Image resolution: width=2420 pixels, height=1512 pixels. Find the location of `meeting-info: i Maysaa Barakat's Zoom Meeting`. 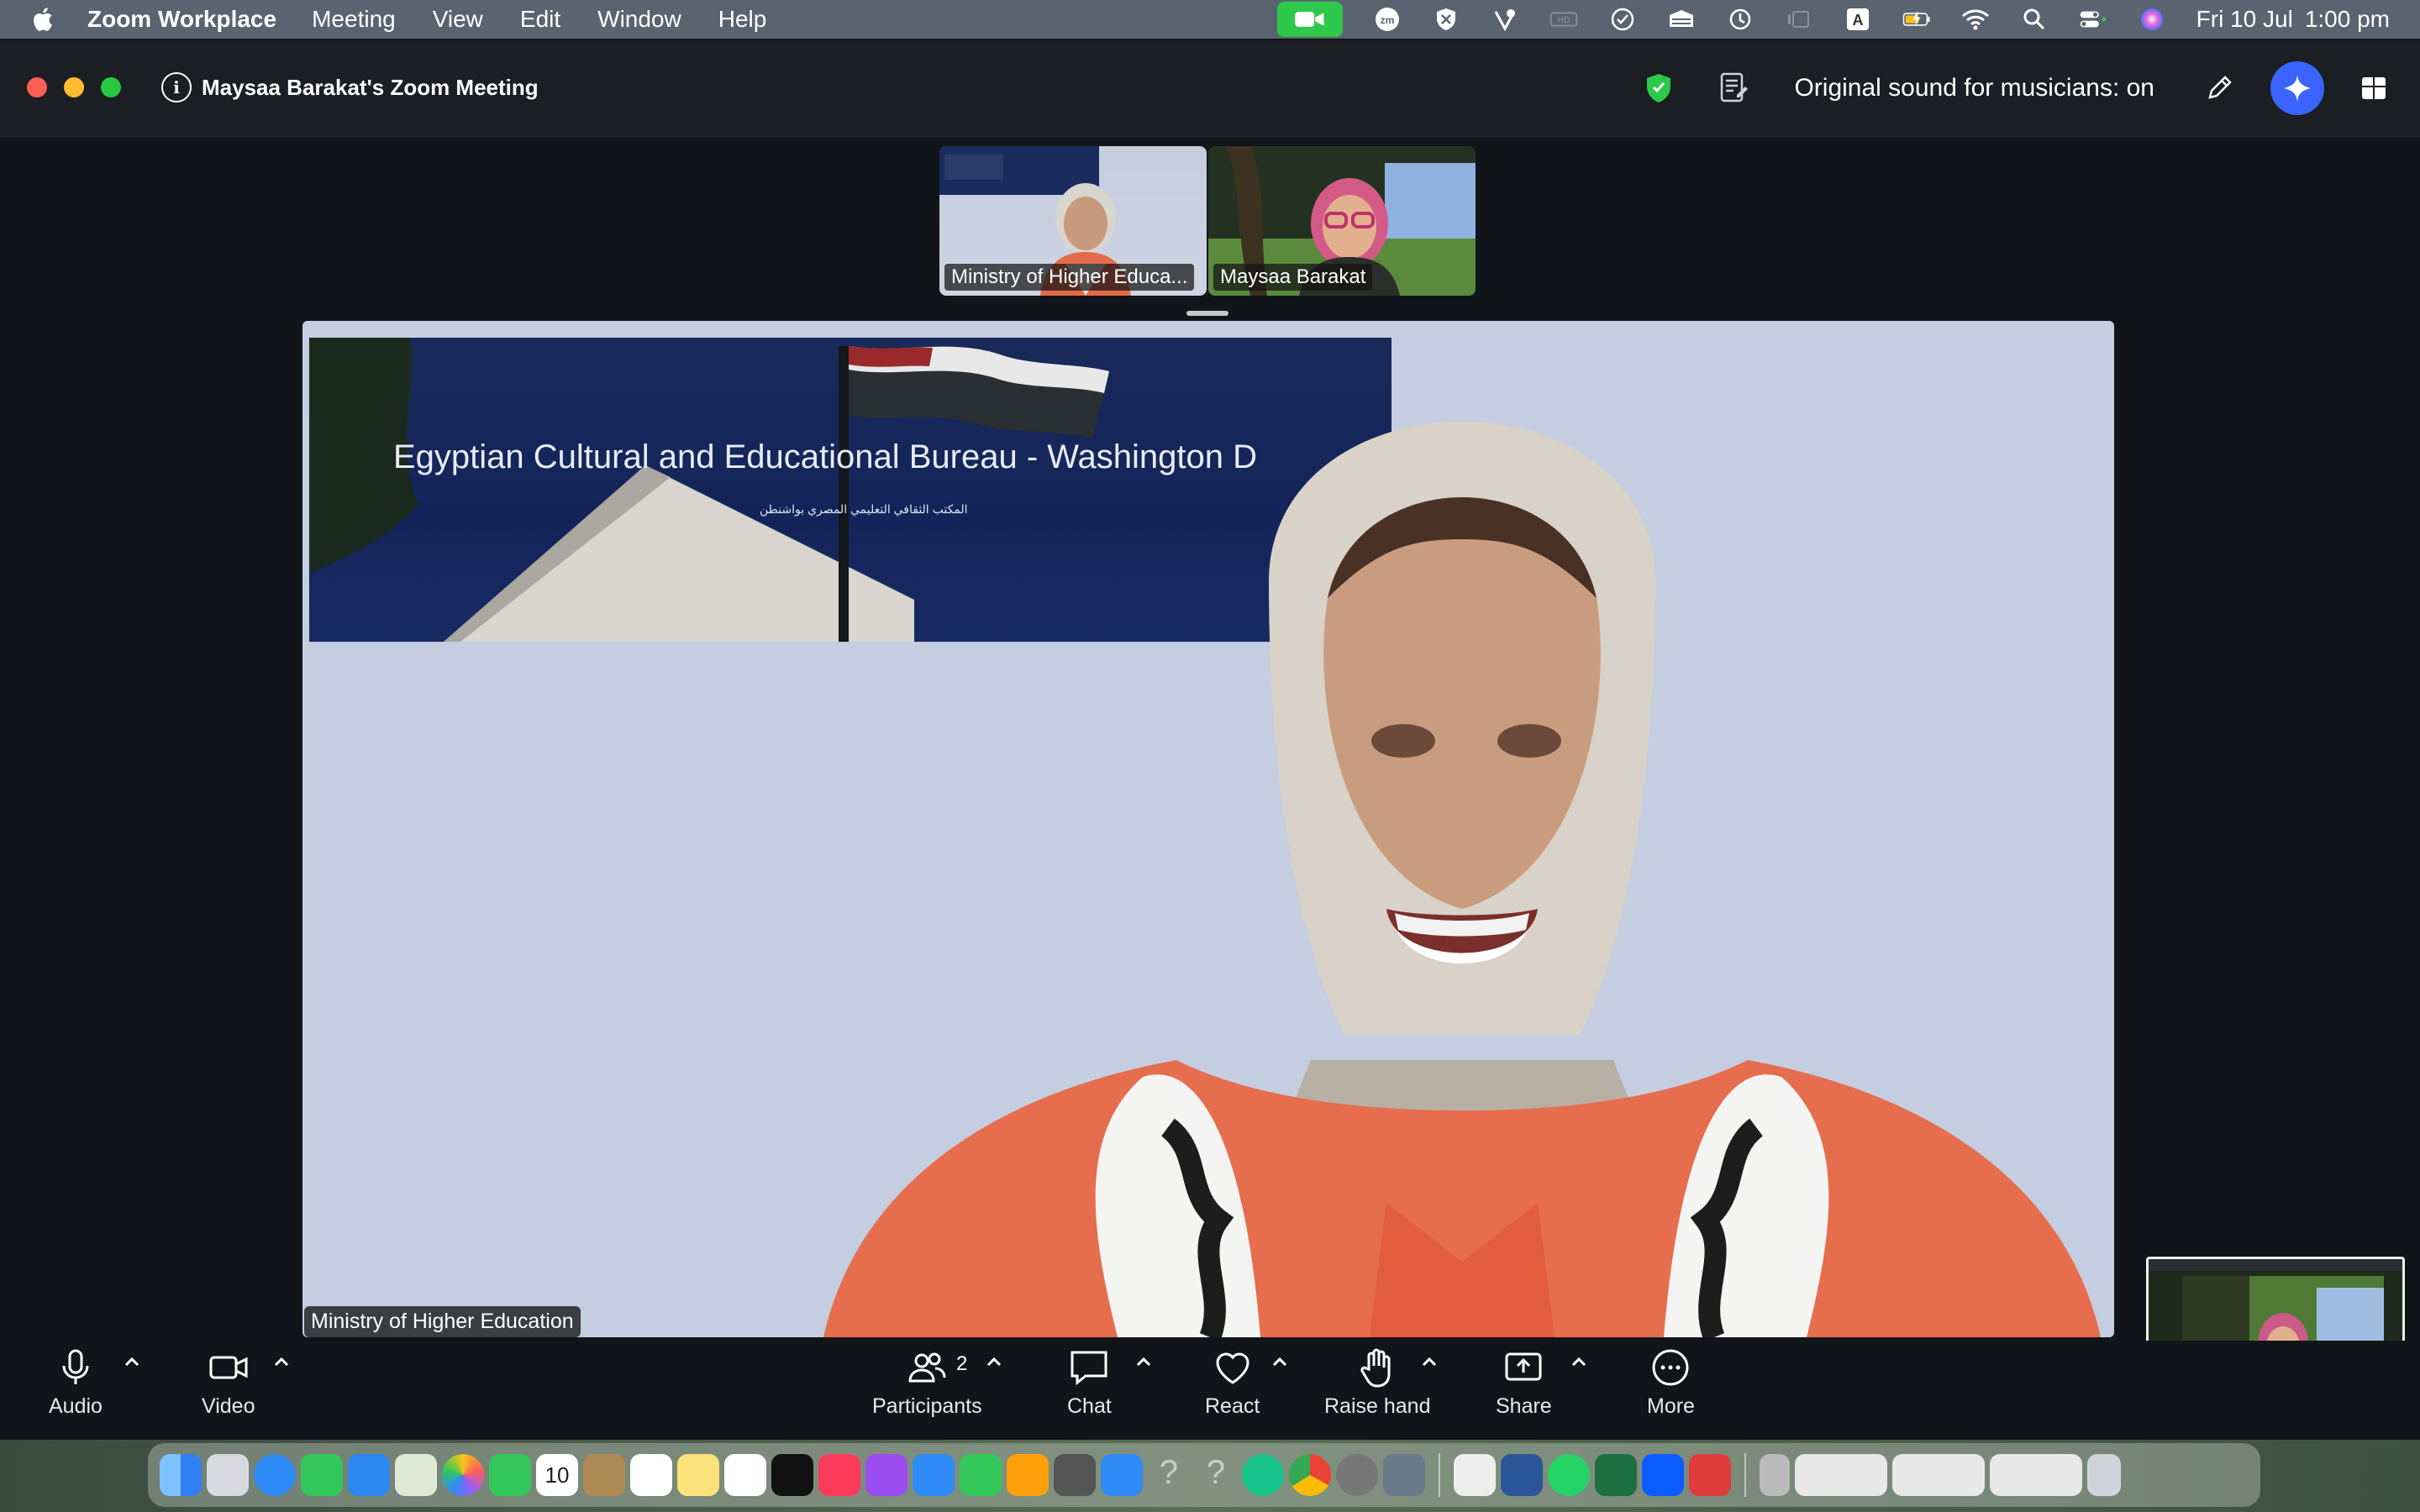

meeting-info: i Maysaa Barakat's Zoom Meeting is located at coordinates (350, 87).